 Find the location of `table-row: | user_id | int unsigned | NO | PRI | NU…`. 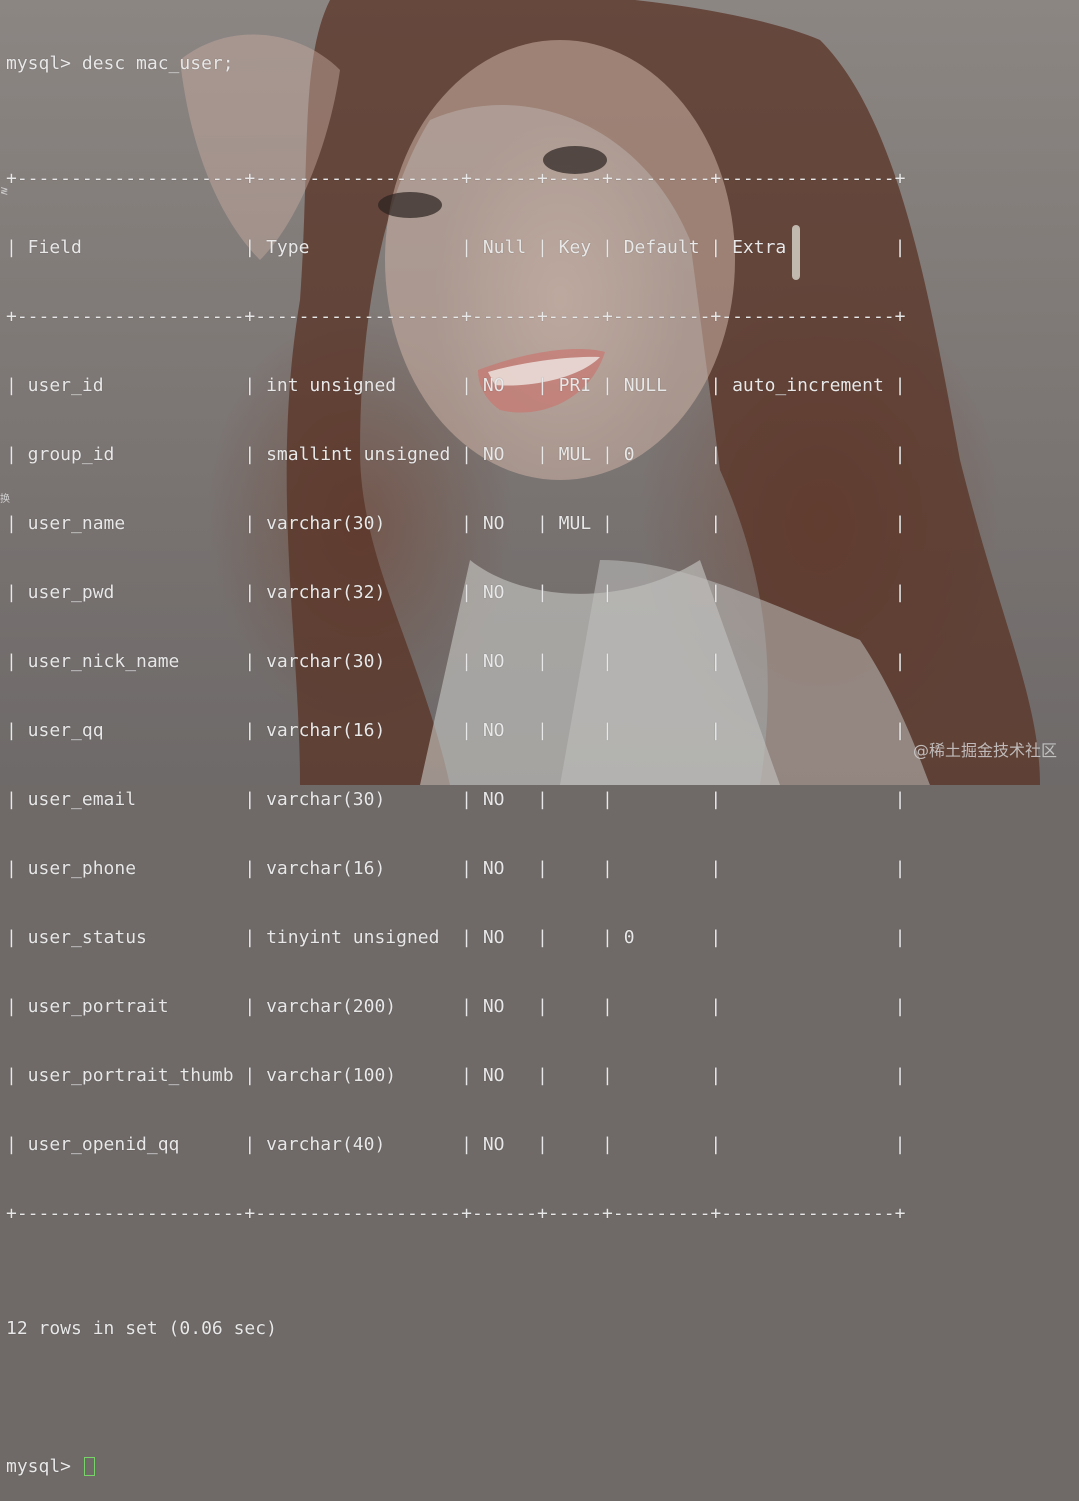

table-row: | user_id | int unsigned | NO | PRI | NU… is located at coordinates (456, 385).